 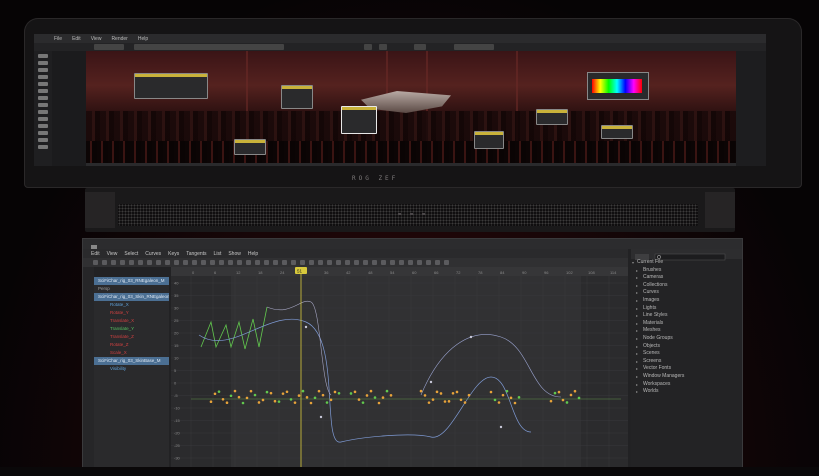 What do you see at coordinates (153, 254) in the screenshot?
I see `menu-curves: Curves` at bounding box center [153, 254].